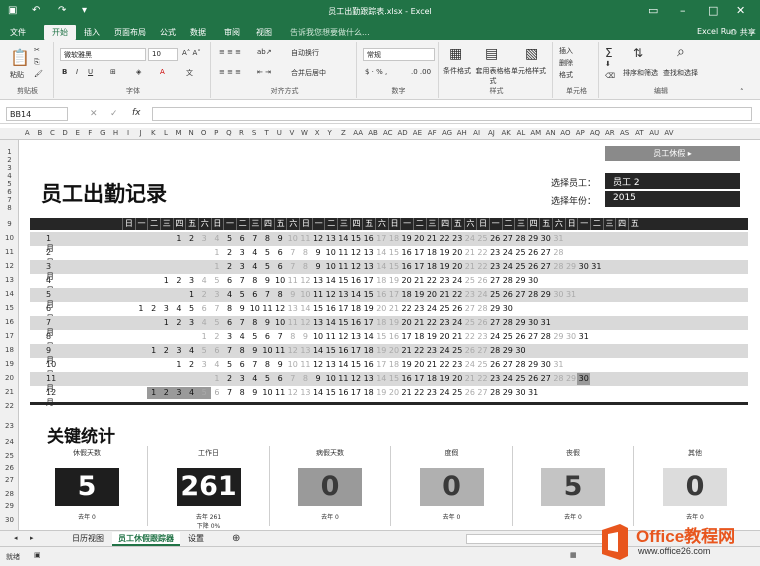 The height and width of the screenshot is (566, 760). Describe the element at coordinates (419, 336) in the screenshot. I see `day-cell: 18` at that location.